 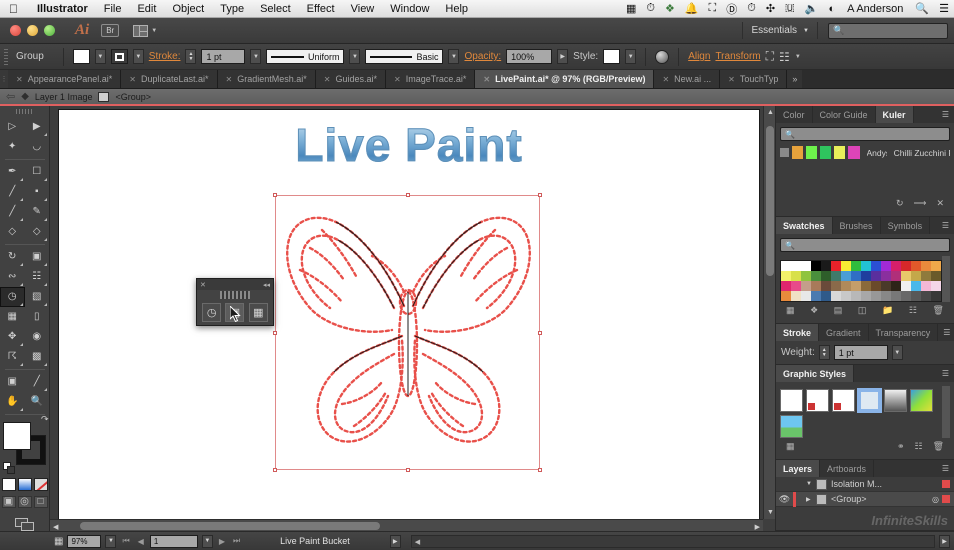 What do you see at coordinates (416, 542) in the screenshot?
I see `scroll-left-icon: ◀` at bounding box center [416, 542].